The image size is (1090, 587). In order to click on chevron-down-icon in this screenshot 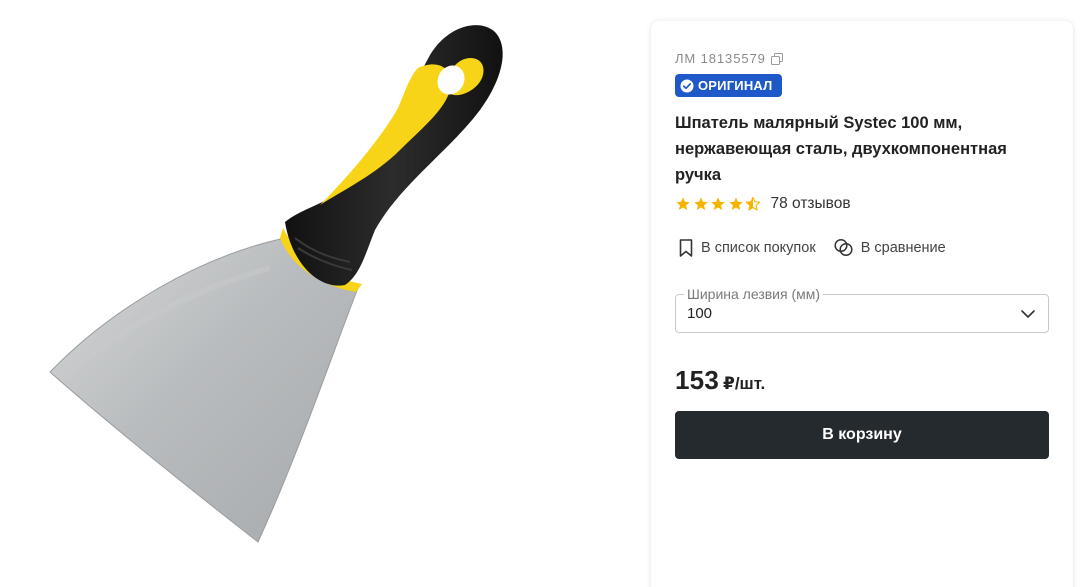, I will do `click(1028, 314)`.